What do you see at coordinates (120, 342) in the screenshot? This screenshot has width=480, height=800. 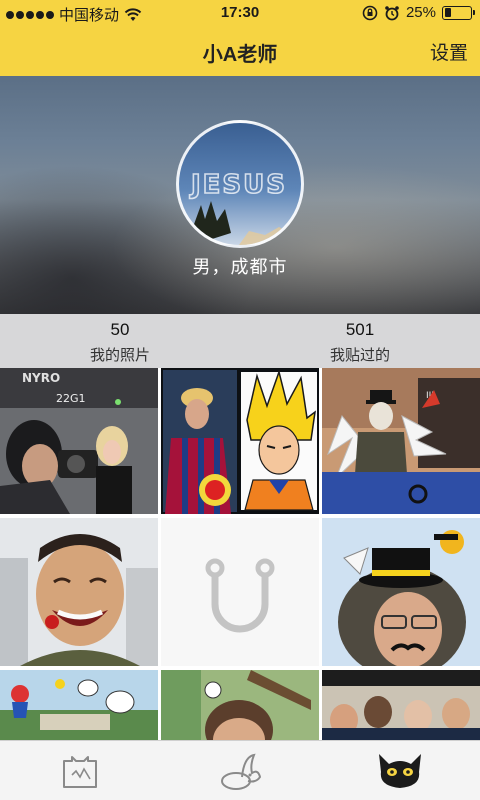 I see `my-photos-stat: 50 我的照片` at bounding box center [120, 342].